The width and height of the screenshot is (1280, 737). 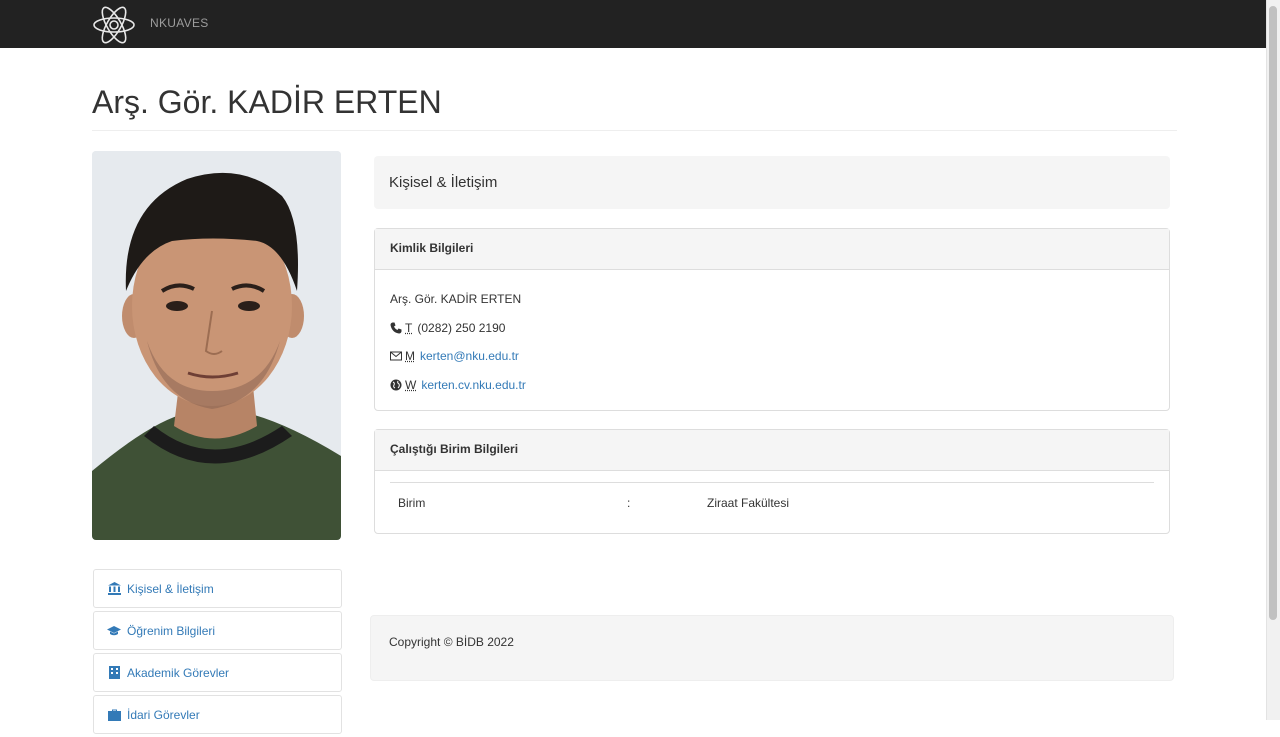 I want to click on phone-row: T (0282) 250 2190, so click(x=772, y=328).